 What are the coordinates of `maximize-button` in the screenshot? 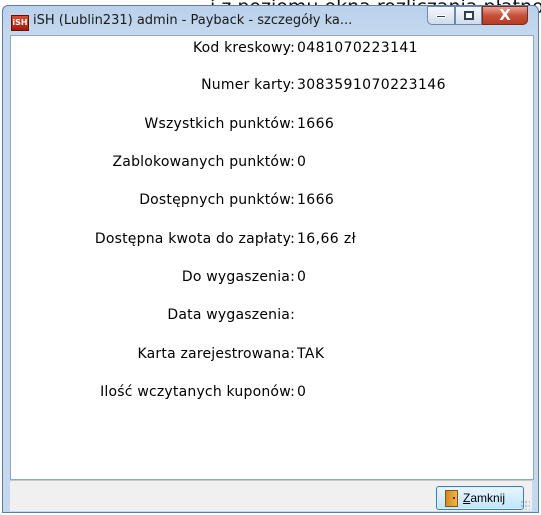 It's located at (468, 15).